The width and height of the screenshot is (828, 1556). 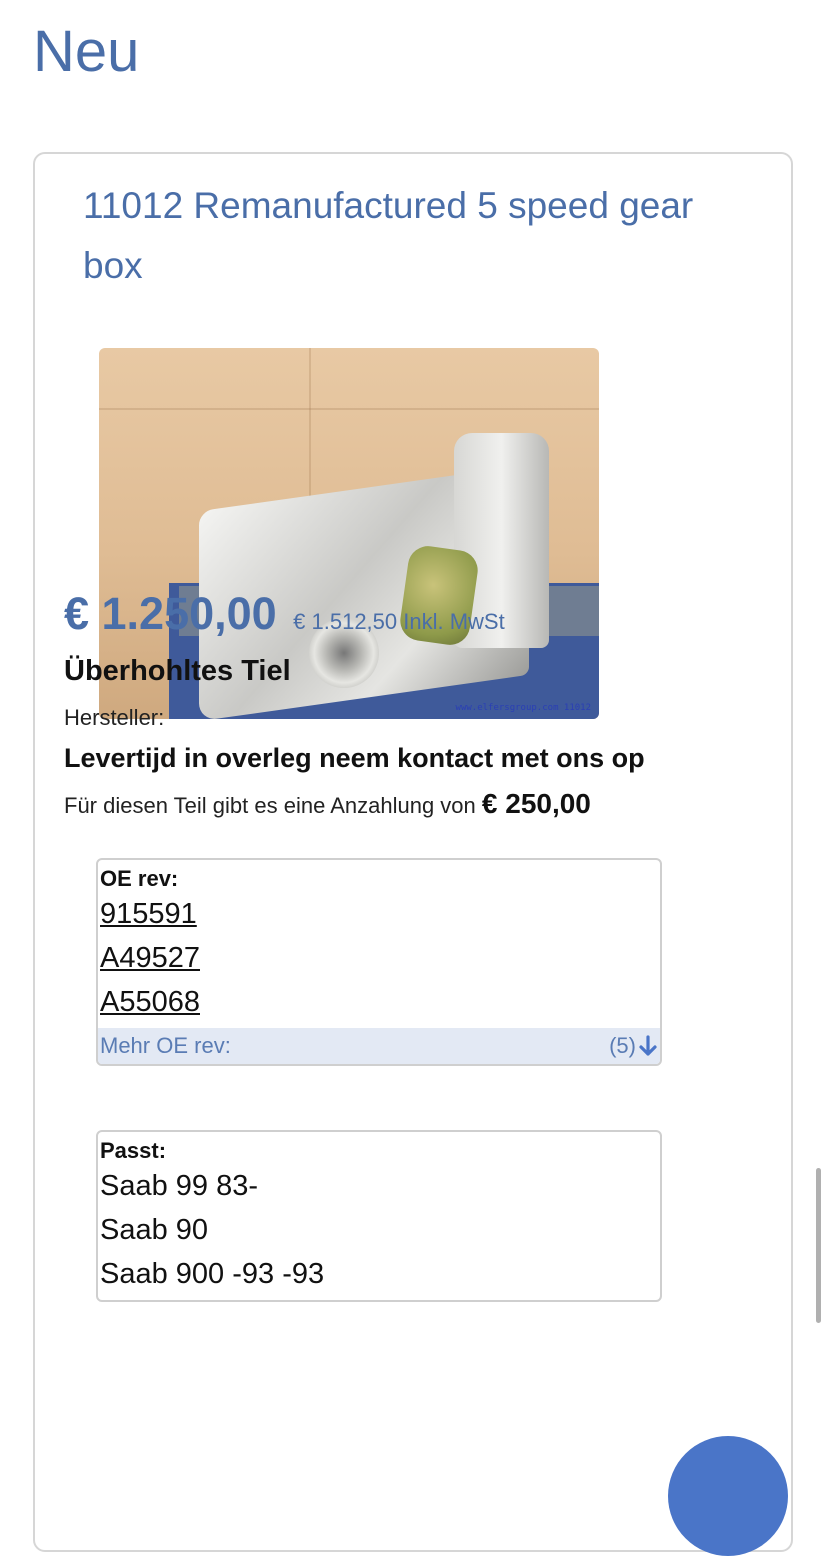 What do you see at coordinates (150, 958) in the screenshot?
I see `oe-number-link: A49527` at bounding box center [150, 958].